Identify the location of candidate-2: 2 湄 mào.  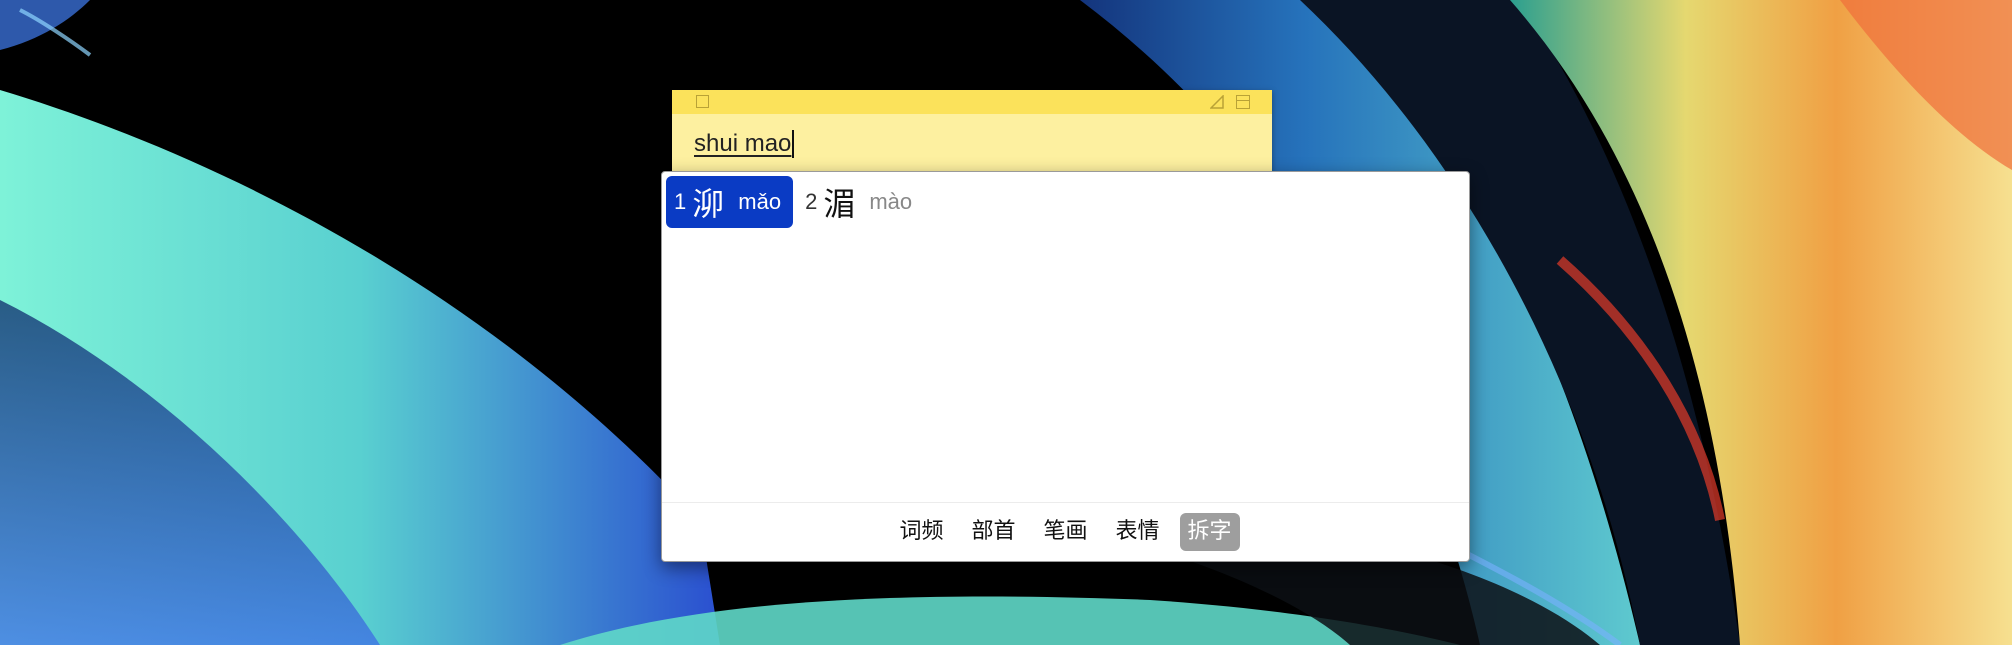
(860, 202).